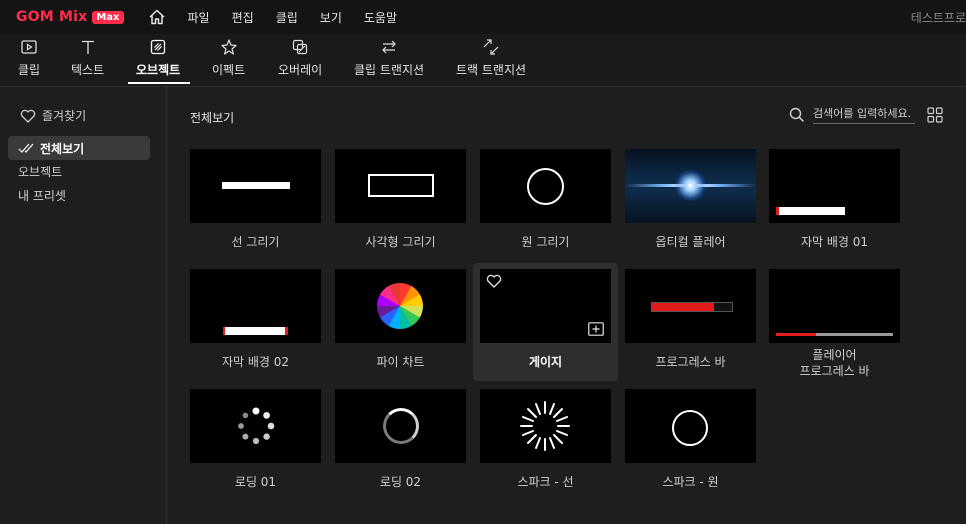 Image resolution: width=966 pixels, height=524 pixels. I want to click on object-card: 옵티컬 플레어, so click(690, 199).